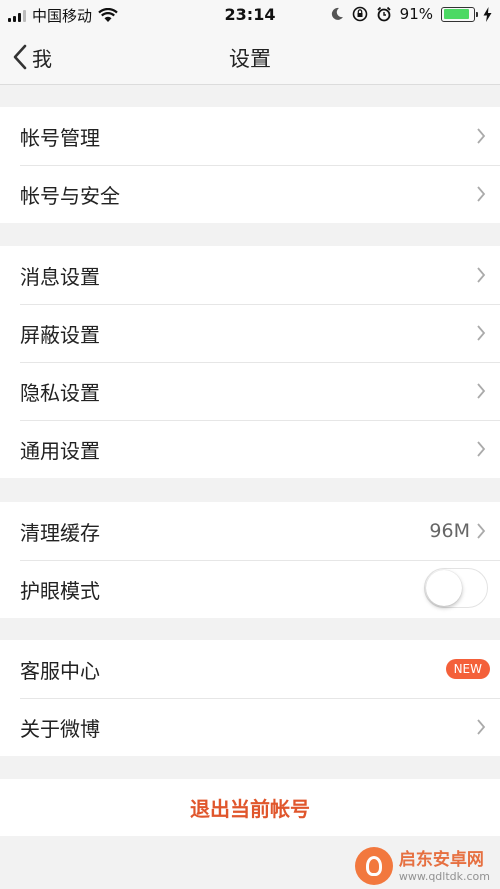 The height and width of the screenshot is (889, 500). I want to click on new-badge: NEW, so click(467, 669).